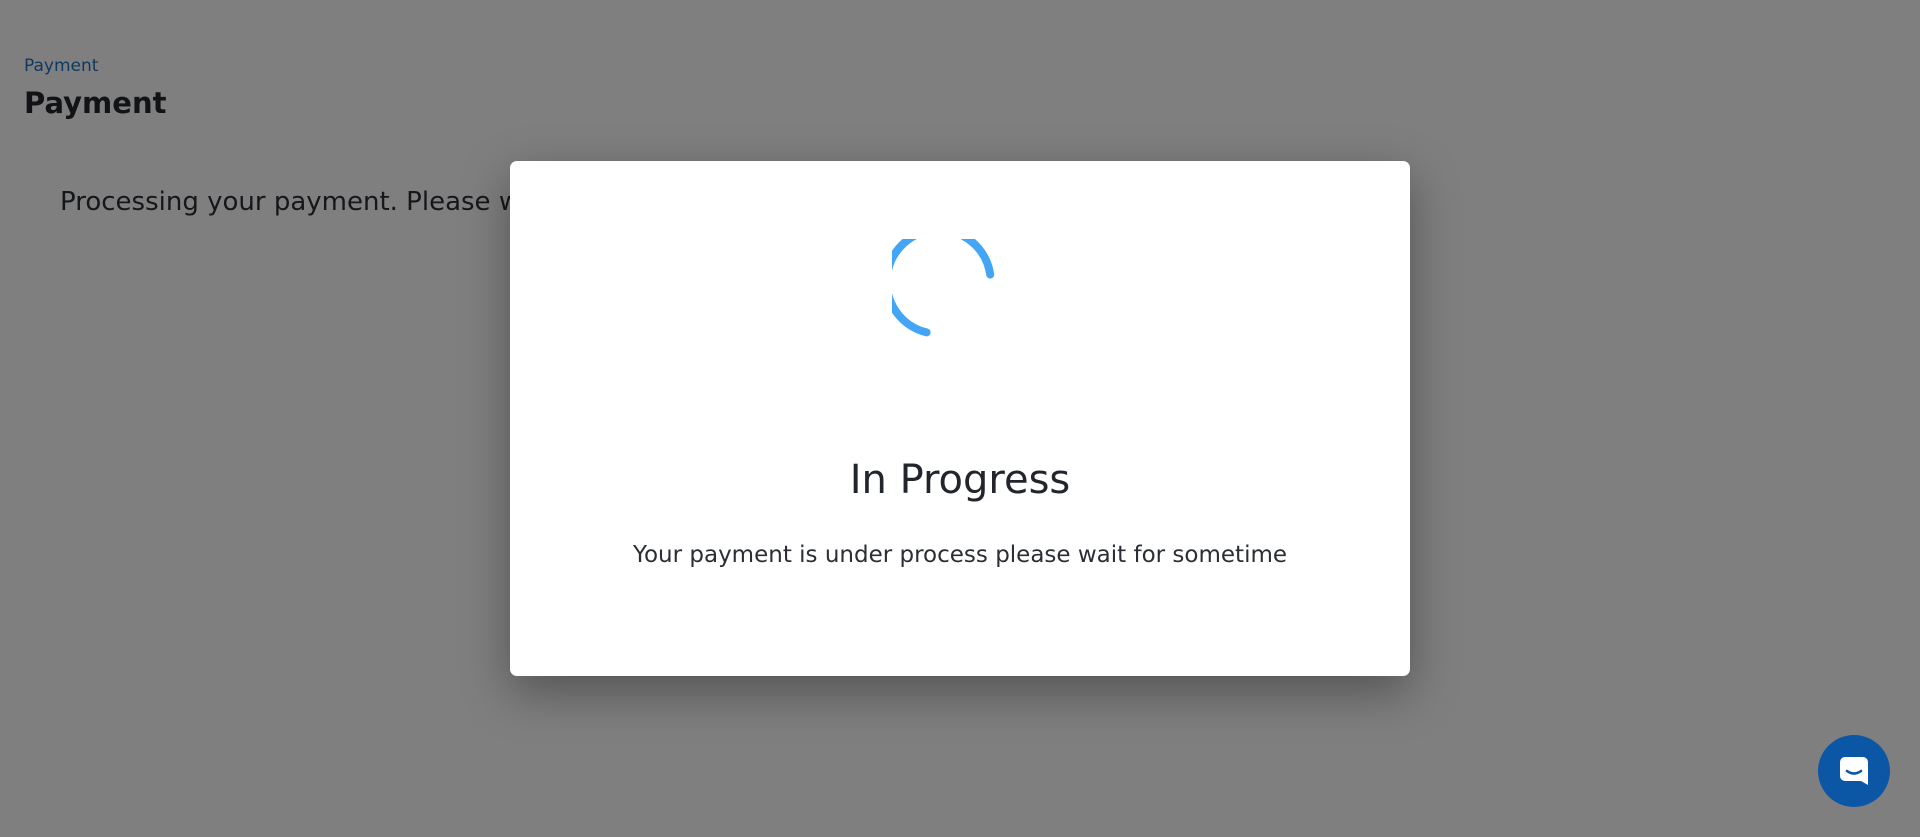 The image size is (1920, 837). I want to click on chat-launcher-button, so click(1854, 771).